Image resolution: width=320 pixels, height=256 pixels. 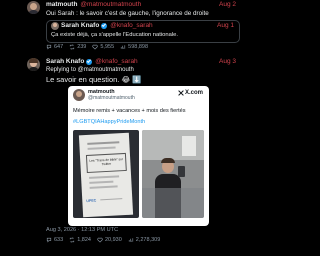 I want to click on tweet-stats: 633 1,824 20,930 2,278,309, so click(x=103, y=240).